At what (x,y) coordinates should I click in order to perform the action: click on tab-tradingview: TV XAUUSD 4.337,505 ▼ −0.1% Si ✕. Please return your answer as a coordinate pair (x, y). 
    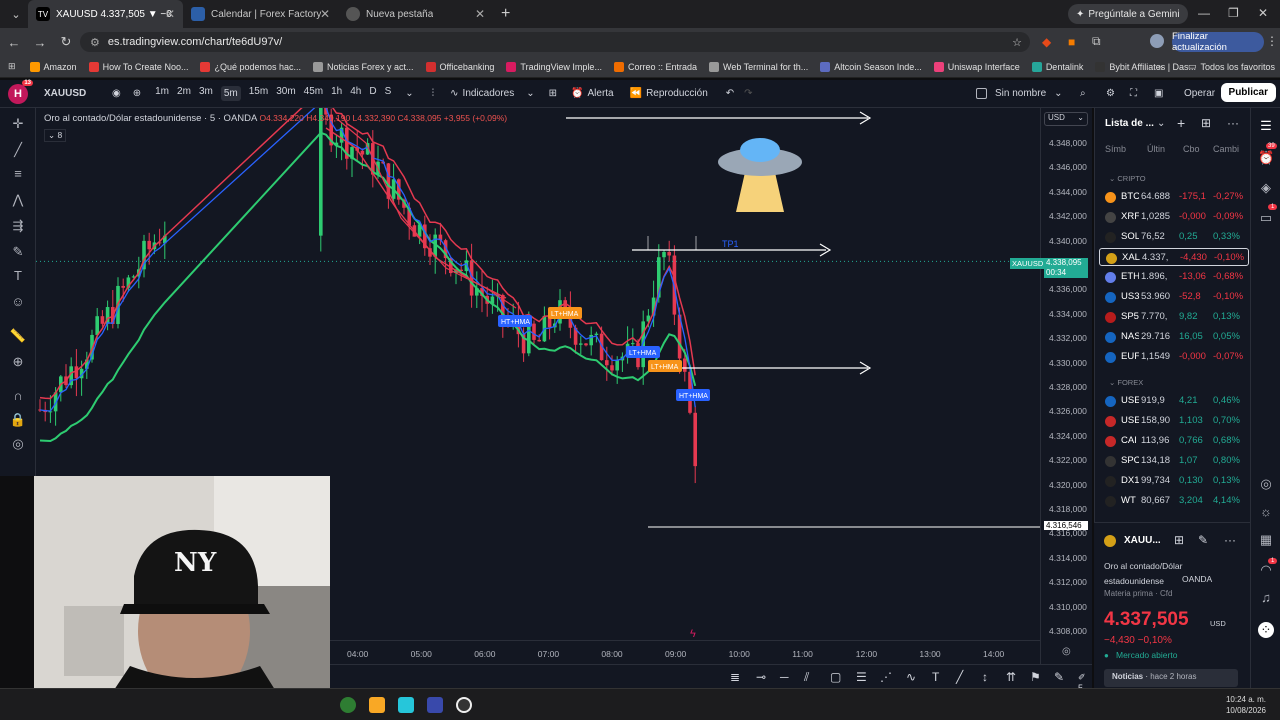
    Looking at the image, I should click on (105, 14).